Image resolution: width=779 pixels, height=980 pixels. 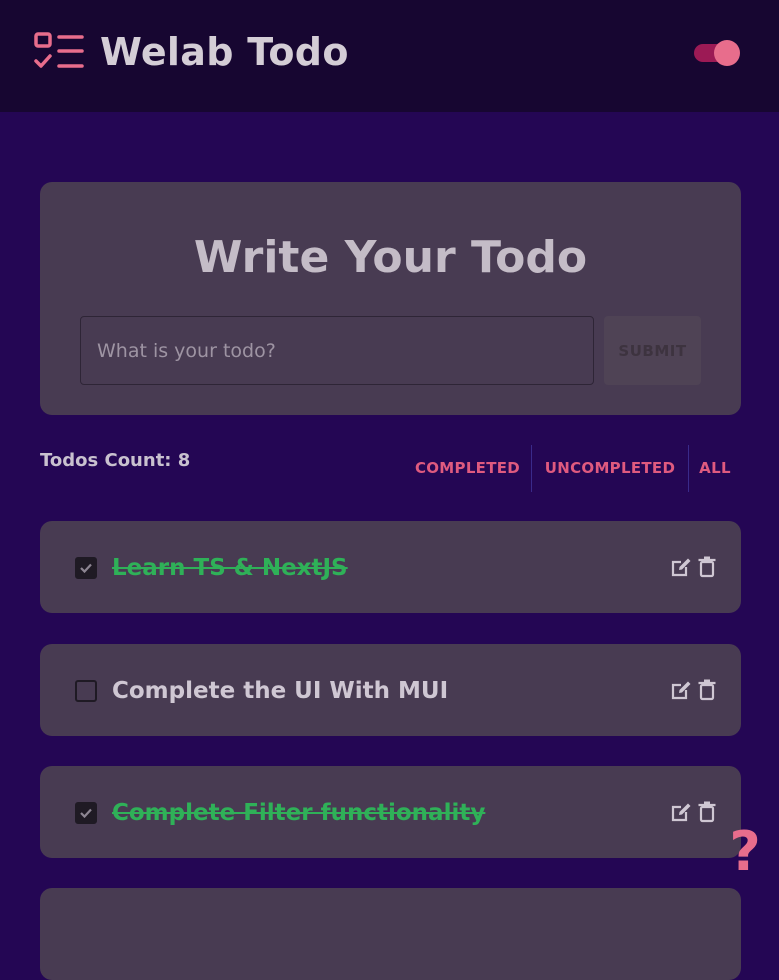 I want to click on form-title: Write Your Todo, so click(x=390, y=257).